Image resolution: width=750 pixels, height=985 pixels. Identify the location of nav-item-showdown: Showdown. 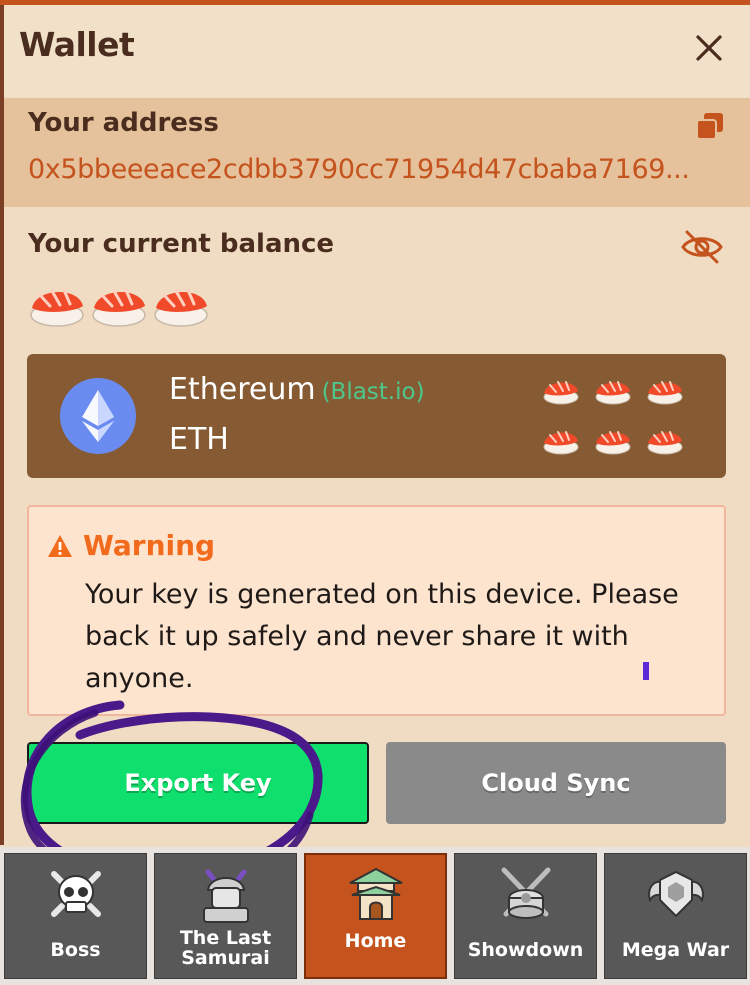
(525, 916).